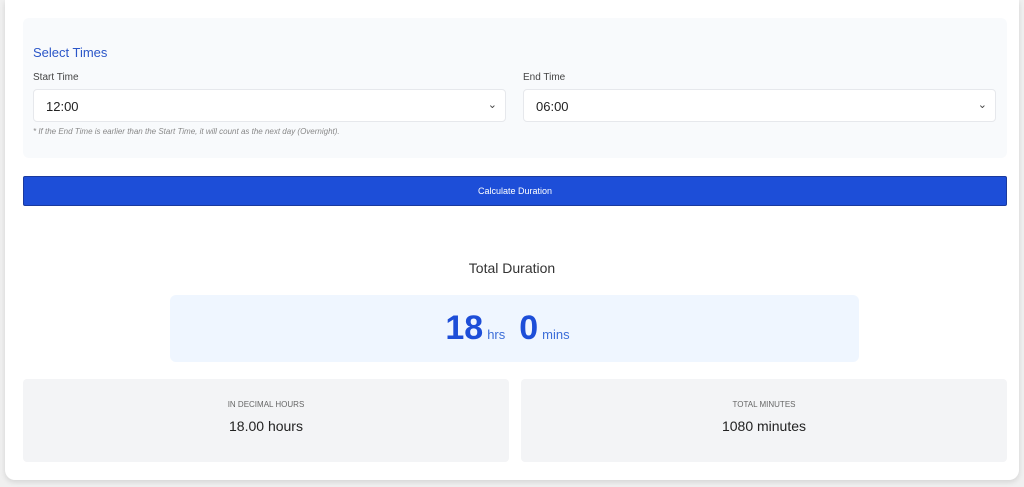 The image size is (1024, 487). I want to click on decimal-hours-stat: In Decimal Hours 18.00 hours, so click(266, 420).